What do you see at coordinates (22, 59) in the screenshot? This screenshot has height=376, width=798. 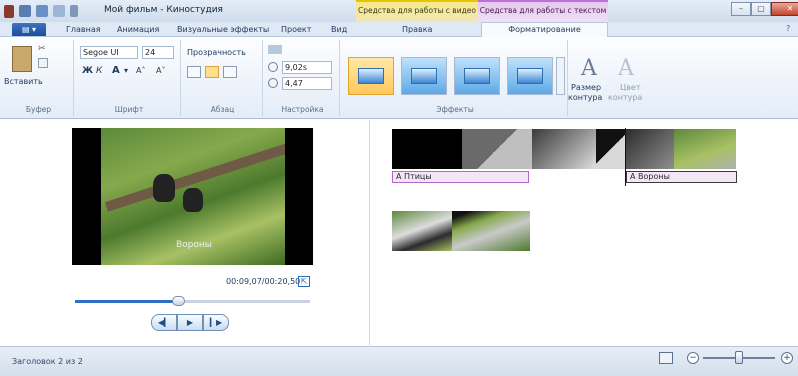 I see `paste-icon` at bounding box center [22, 59].